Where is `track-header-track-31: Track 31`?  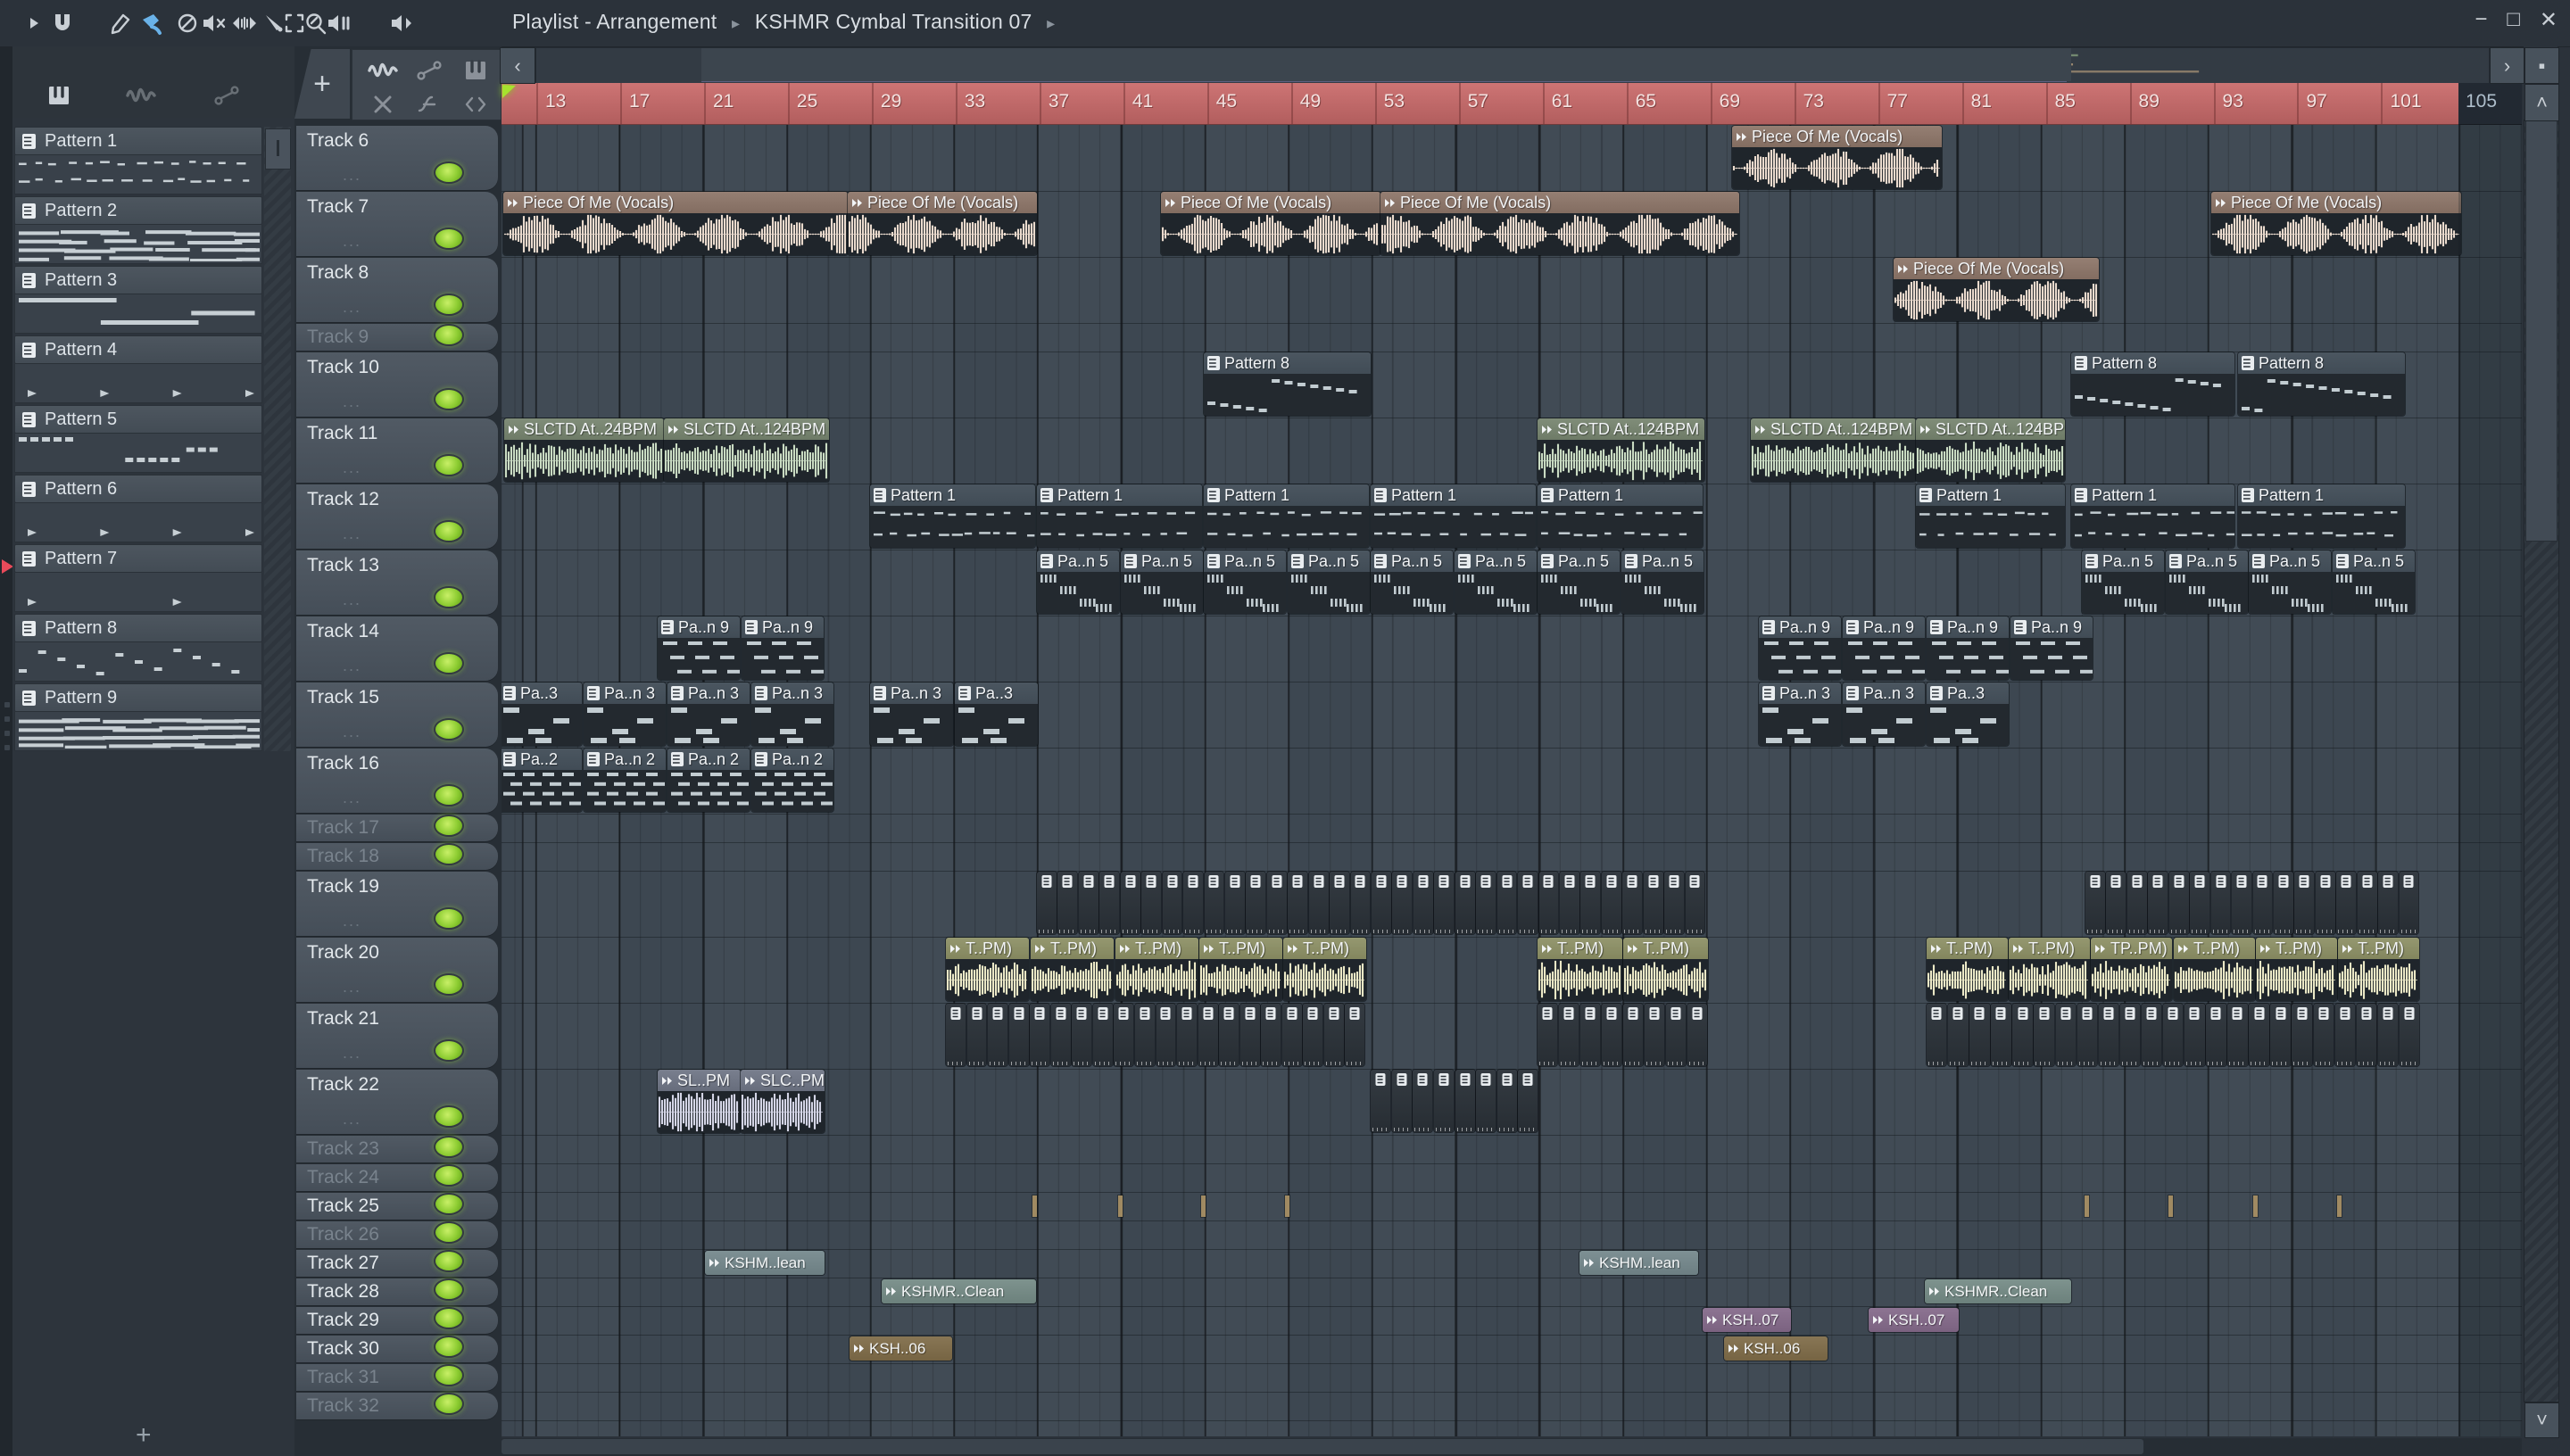 track-header-track-31: Track 31 is located at coordinates (397, 1378).